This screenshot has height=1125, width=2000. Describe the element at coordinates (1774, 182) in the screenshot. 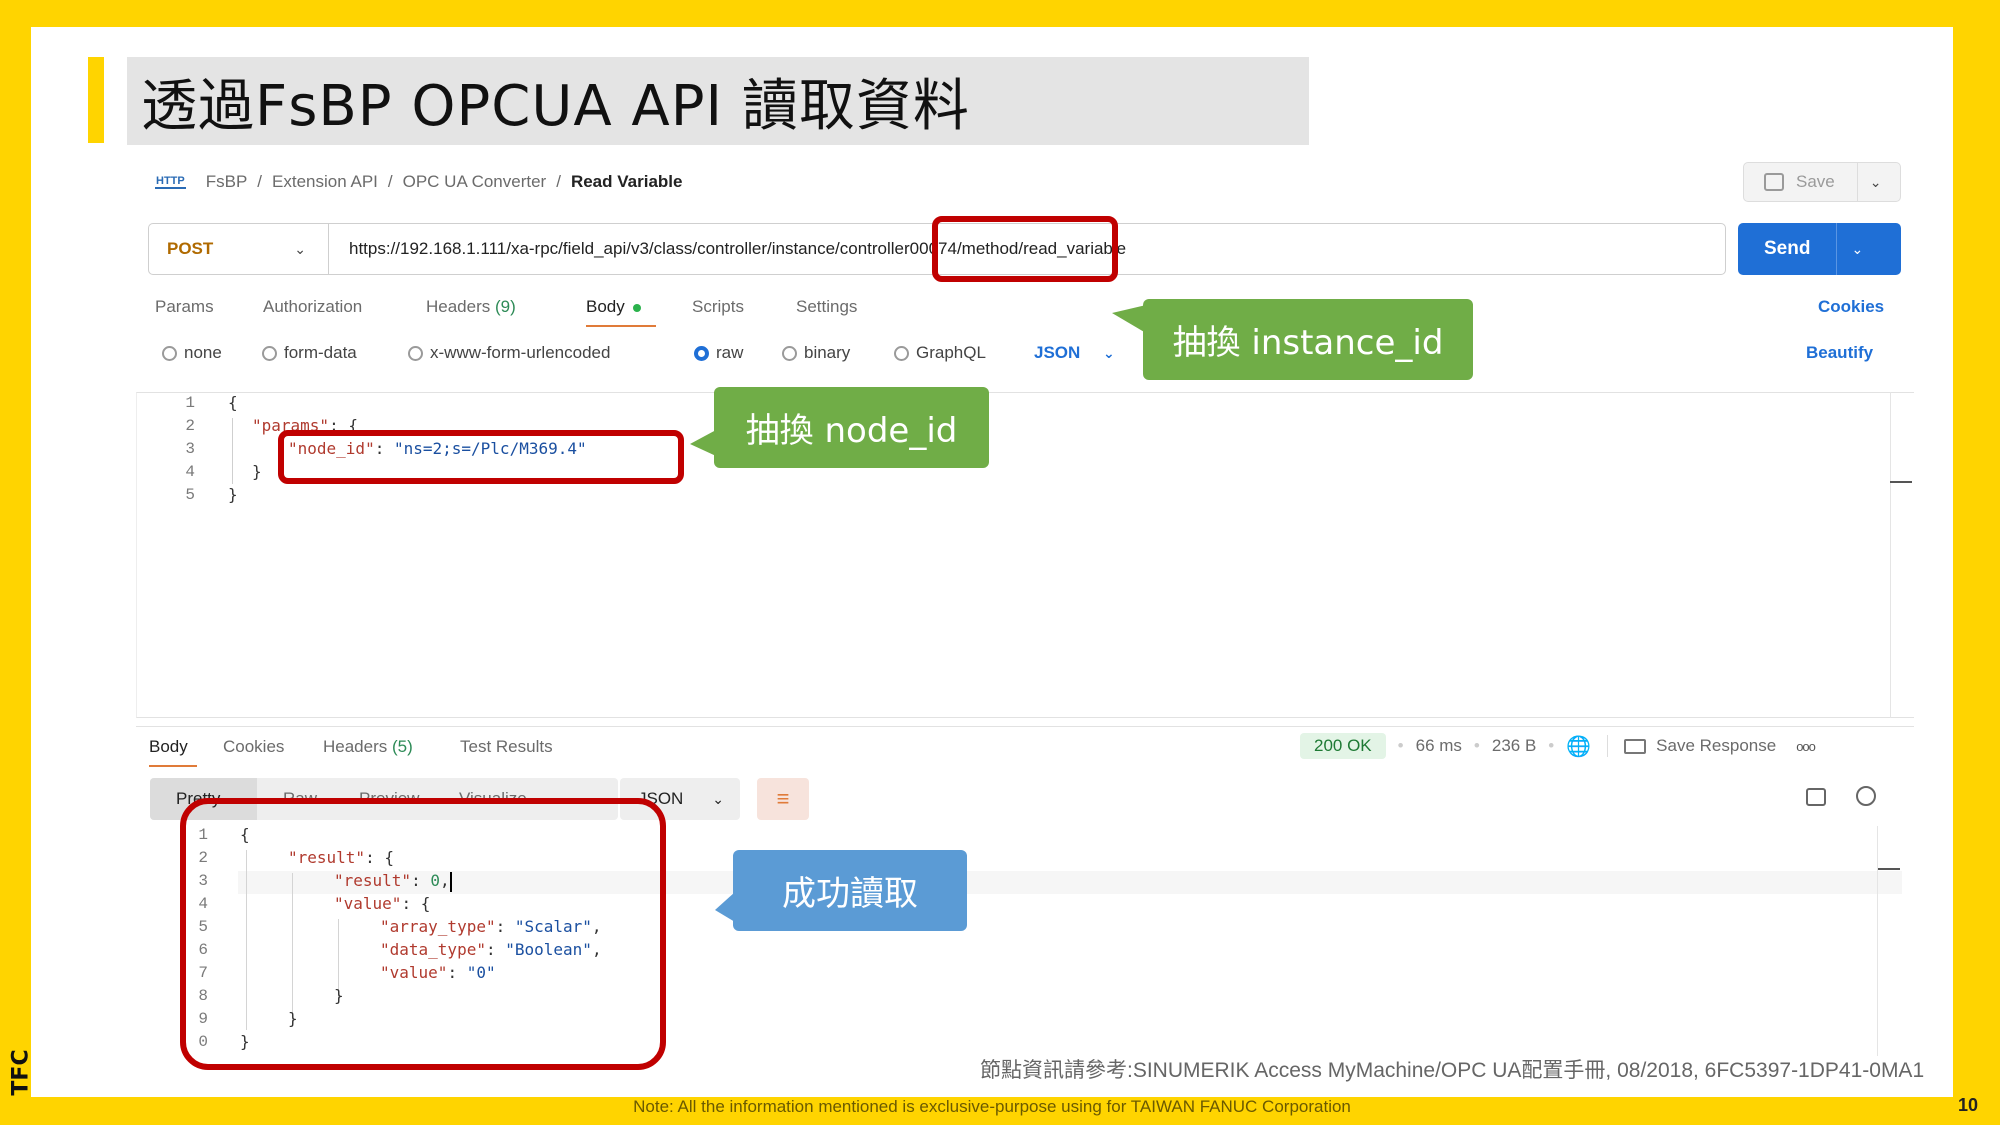

I see `save-icon` at that location.